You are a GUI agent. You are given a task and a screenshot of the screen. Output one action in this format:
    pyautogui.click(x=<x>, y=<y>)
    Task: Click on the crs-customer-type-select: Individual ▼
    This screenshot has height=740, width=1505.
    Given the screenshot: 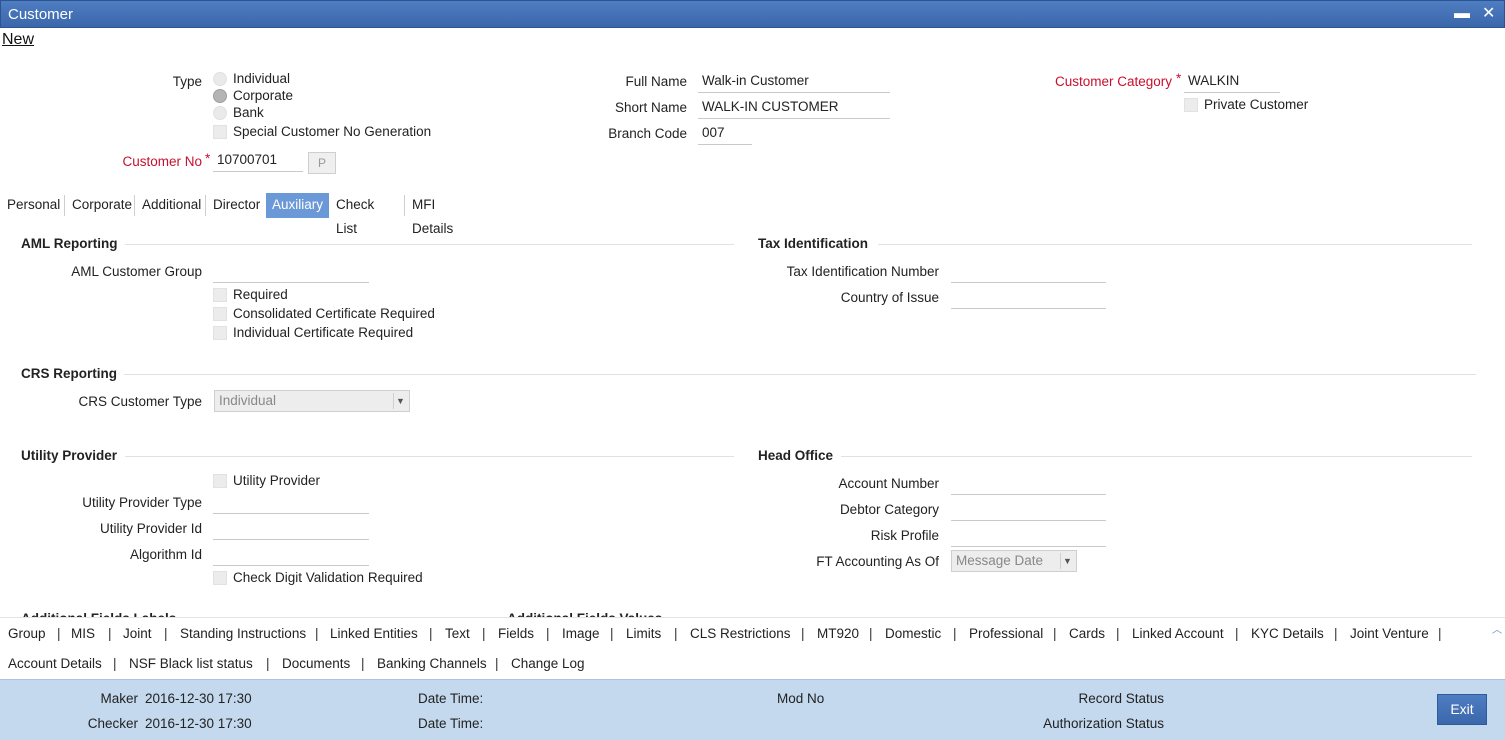 What is the action you would take?
    pyautogui.click(x=312, y=401)
    